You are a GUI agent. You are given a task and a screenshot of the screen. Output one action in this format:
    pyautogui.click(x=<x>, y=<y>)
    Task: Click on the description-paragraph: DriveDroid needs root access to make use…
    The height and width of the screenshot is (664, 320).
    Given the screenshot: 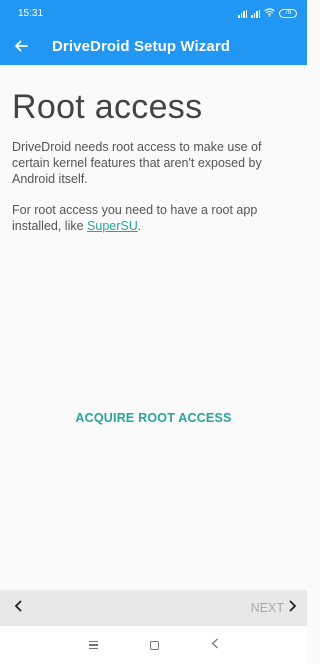 What is the action you would take?
    pyautogui.click(x=137, y=163)
    